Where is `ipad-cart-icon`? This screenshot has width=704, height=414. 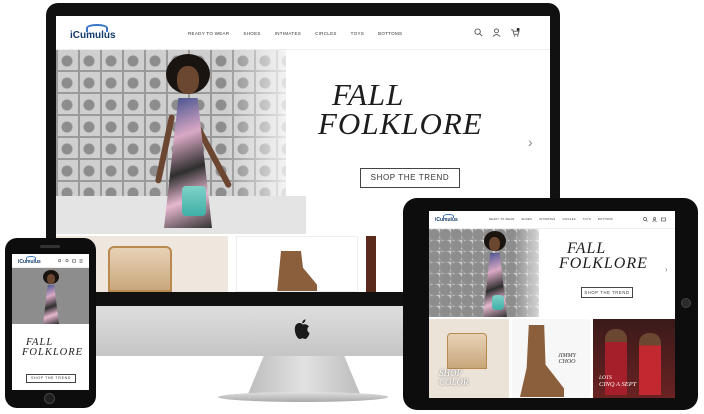
ipad-cart-icon is located at coordinates (663, 219).